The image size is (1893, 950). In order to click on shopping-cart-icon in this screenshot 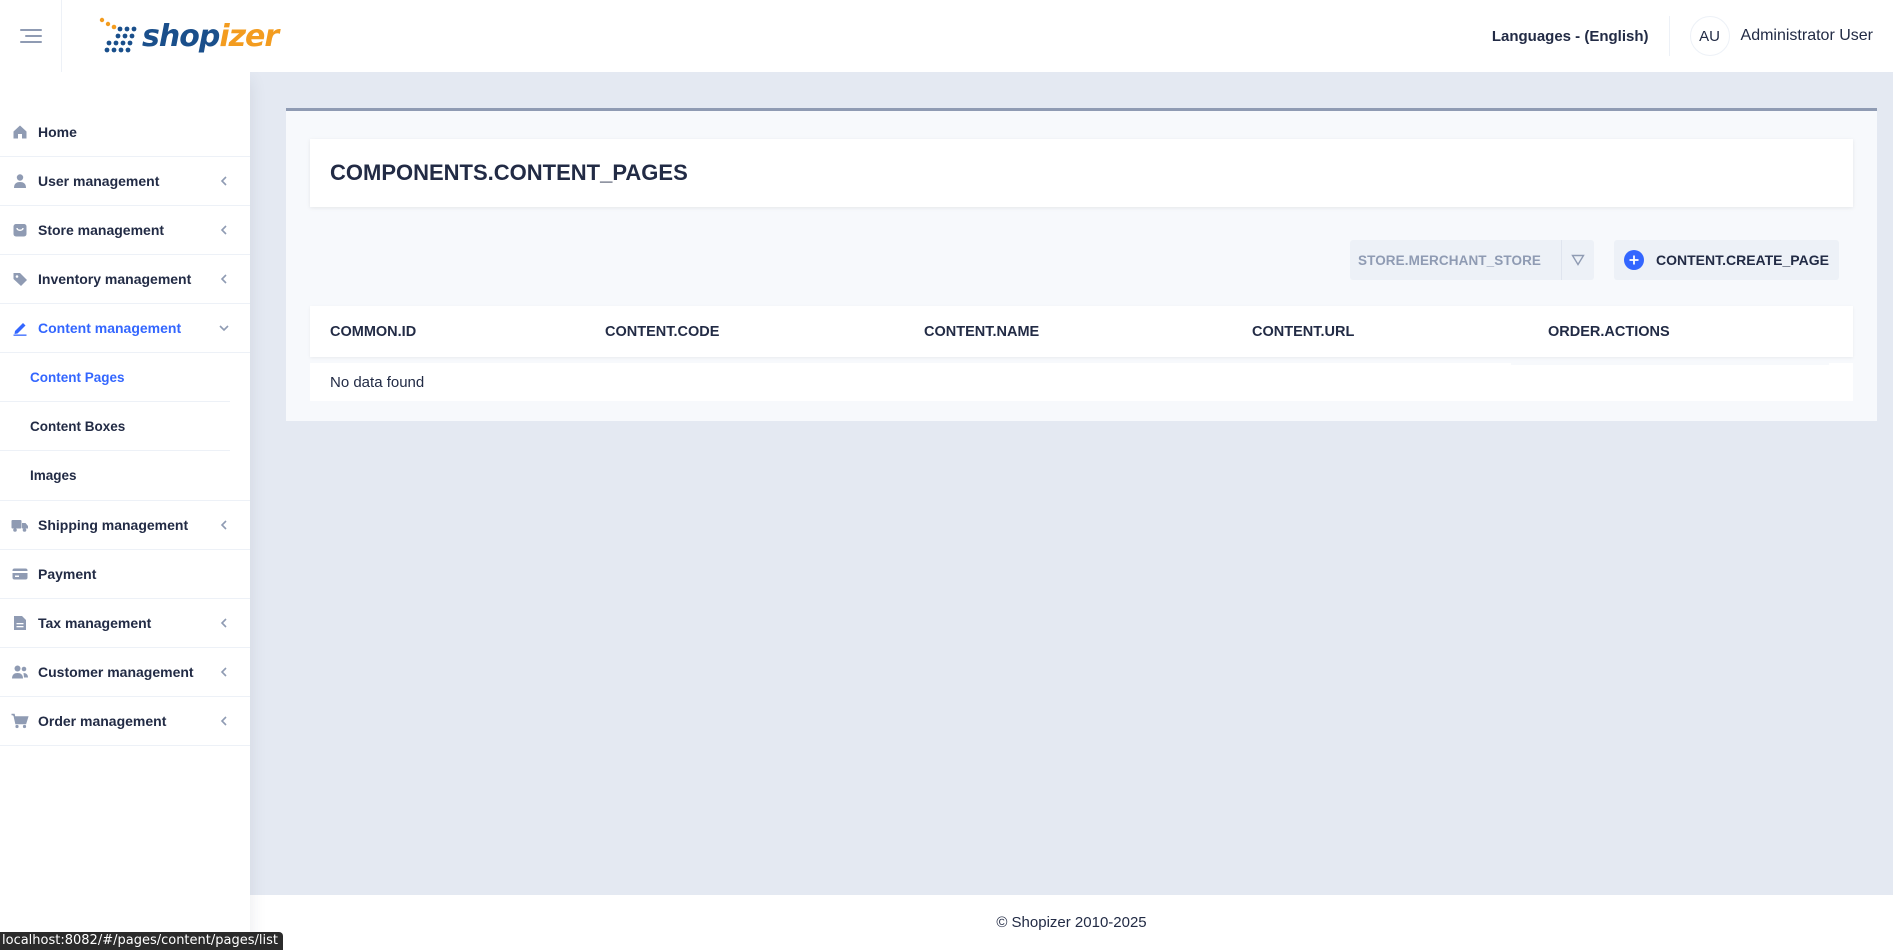, I will do `click(20, 721)`.